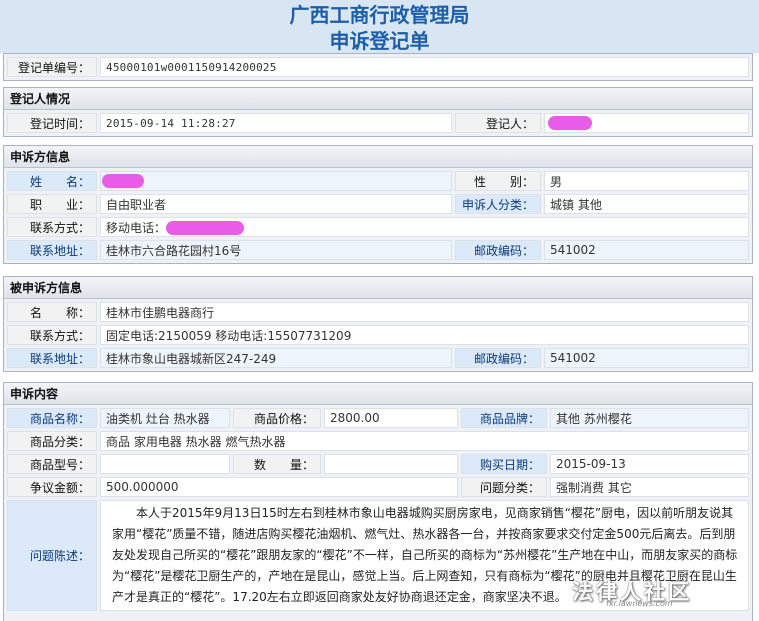  What do you see at coordinates (136, 227) in the screenshot?
I see `mobile-phone-label: 移动电话：` at bounding box center [136, 227].